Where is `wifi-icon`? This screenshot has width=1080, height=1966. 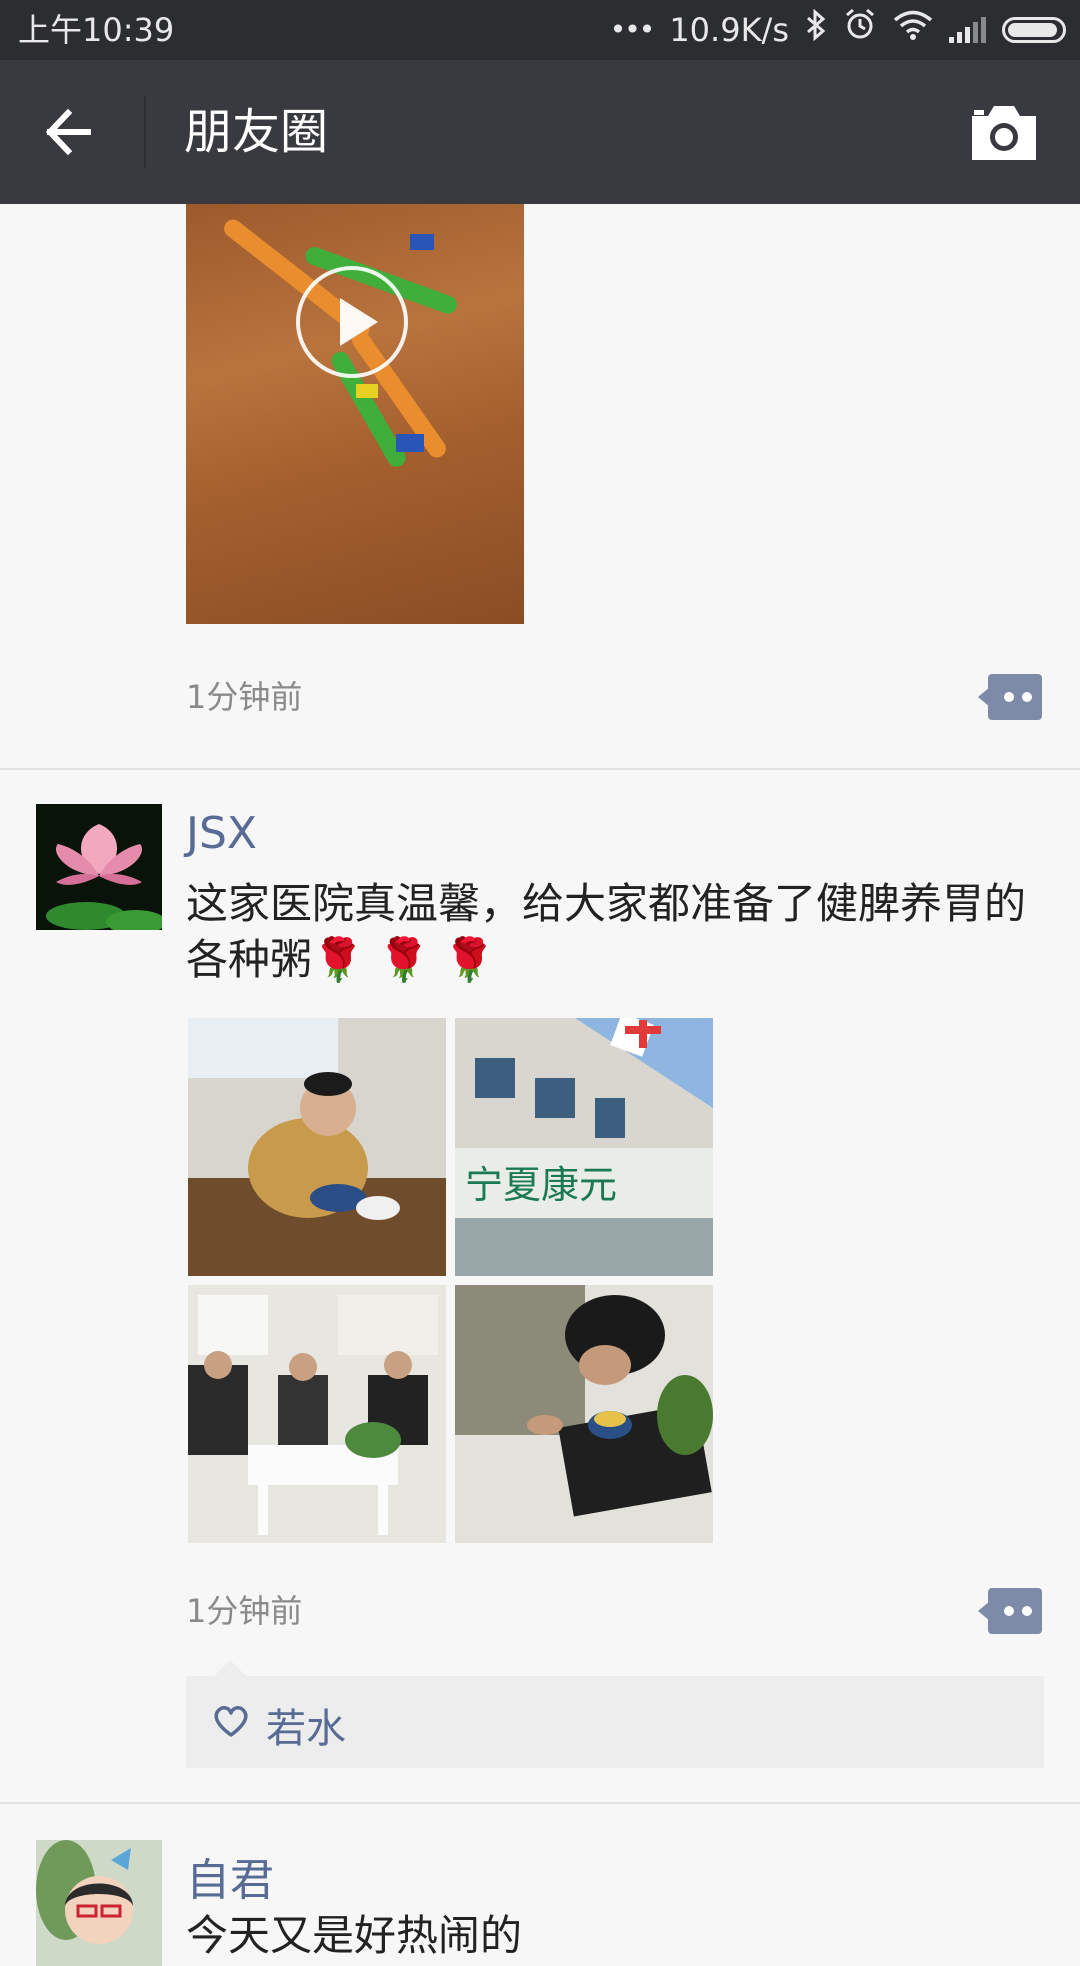 wifi-icon is located at coordinates (913, 30).